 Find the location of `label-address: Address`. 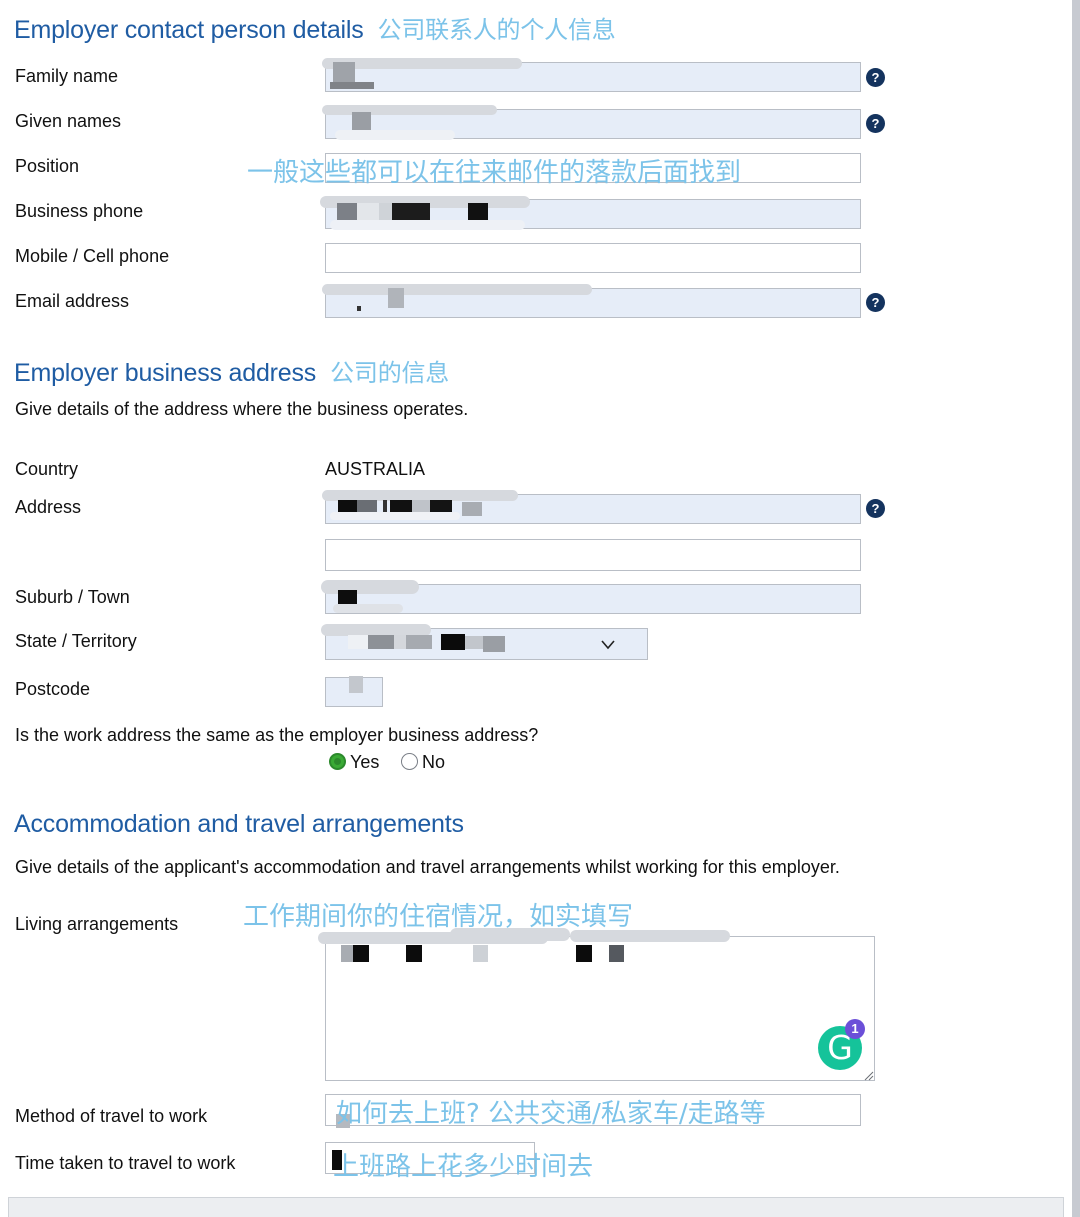

label-address: Address is located at coordinates (48, 507).